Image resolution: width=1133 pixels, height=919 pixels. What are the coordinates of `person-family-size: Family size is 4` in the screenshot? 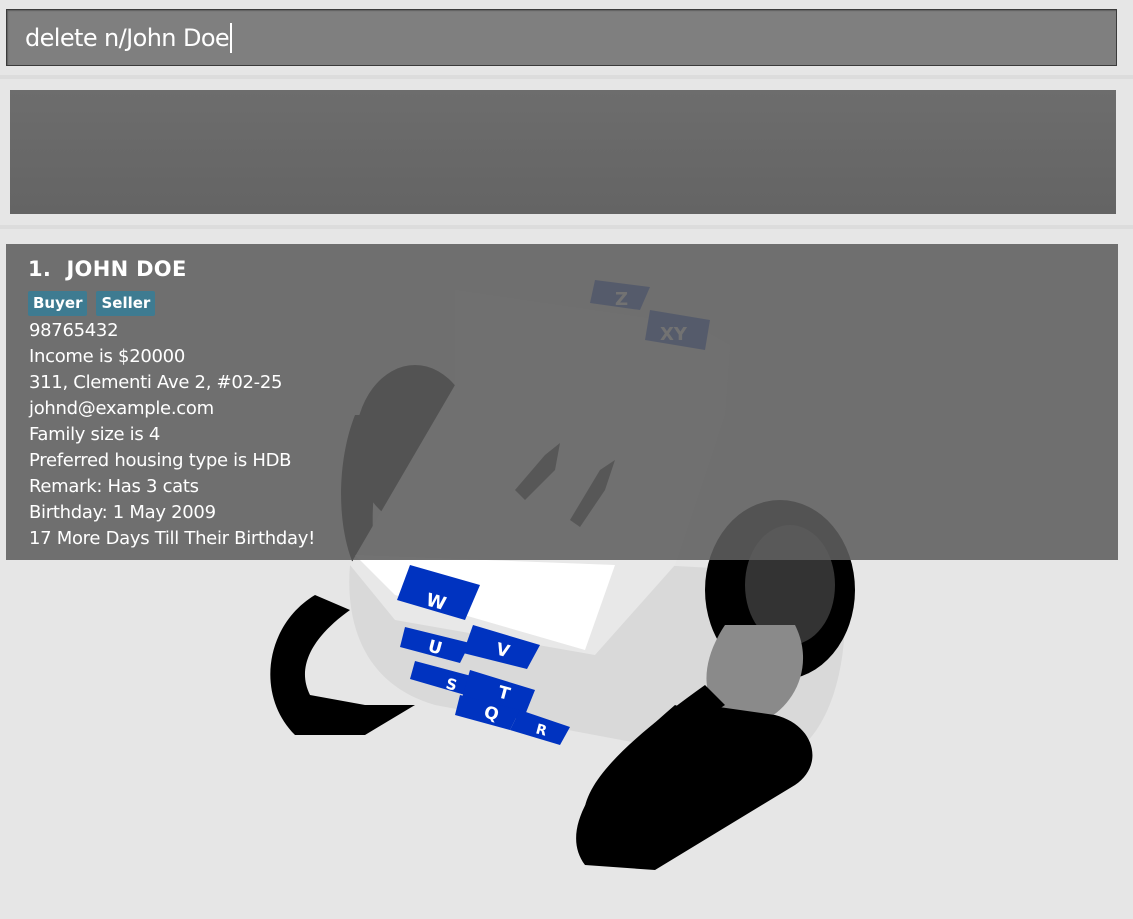 It's located at (95, 434).